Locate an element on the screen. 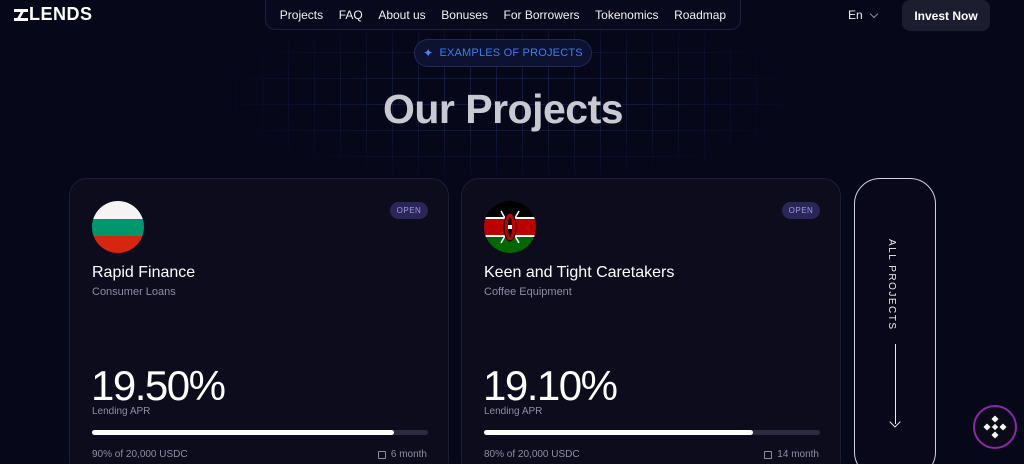 The width and height of the screenshot is (1024, 464). loan-term: 14 month is located at coordinates (791, 454).